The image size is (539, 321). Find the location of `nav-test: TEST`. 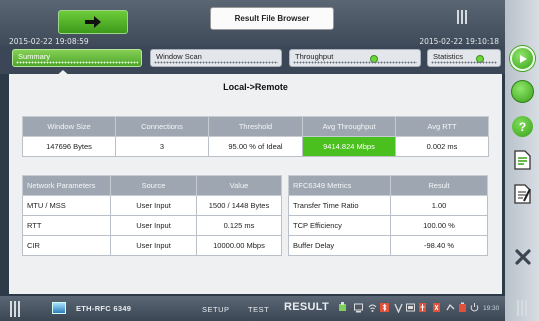

nav-test: TEST is located at coordinates (258, 309).